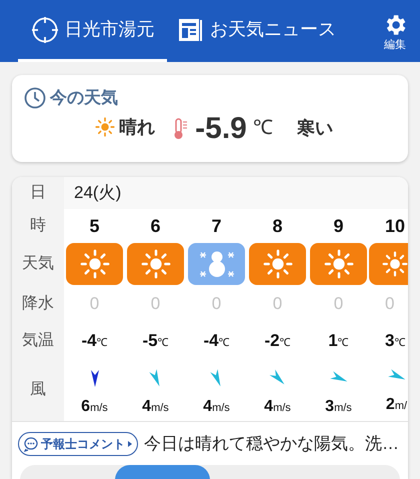 This screenshot has width=420, height=479. What do you see at coordinates (395, 341) in the screenshot?
I see `temperature-text: 3℃` at bounding box center [395, 341].